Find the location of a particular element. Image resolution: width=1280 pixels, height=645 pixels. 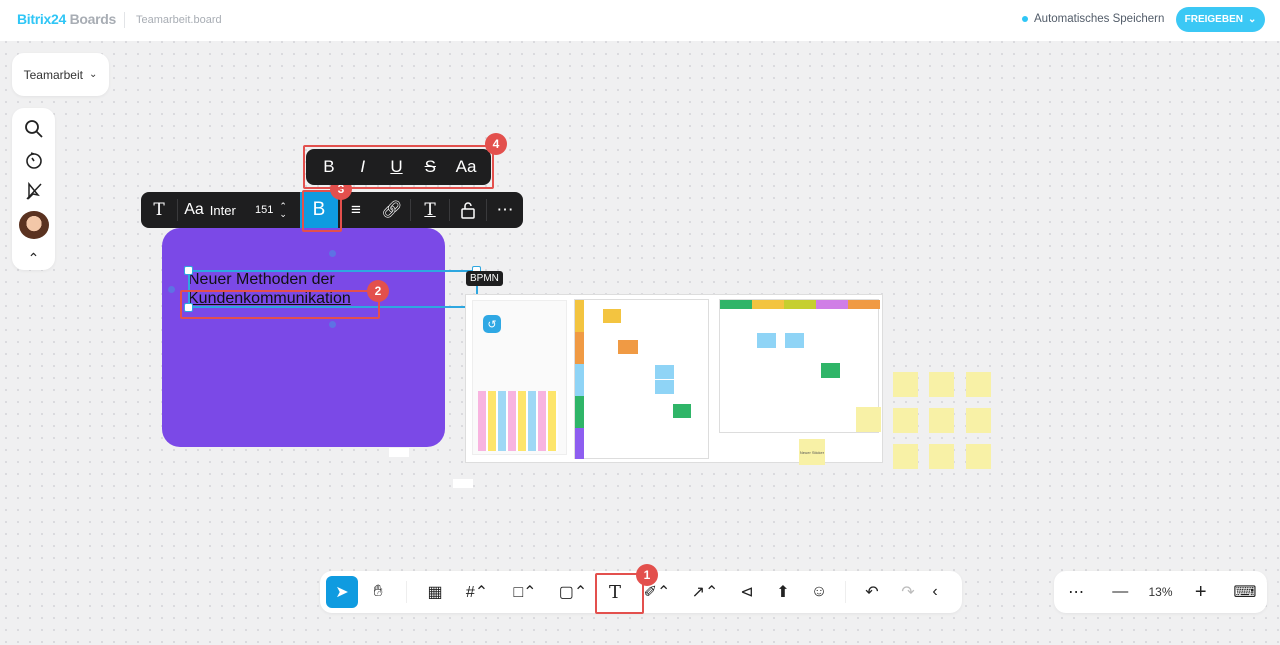

annotation-badge: 2 is located at coordinates (378, 291).